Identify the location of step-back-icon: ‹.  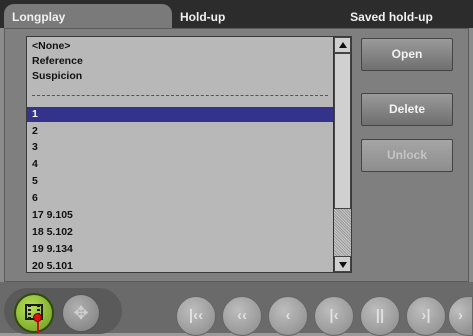
(288, 315).